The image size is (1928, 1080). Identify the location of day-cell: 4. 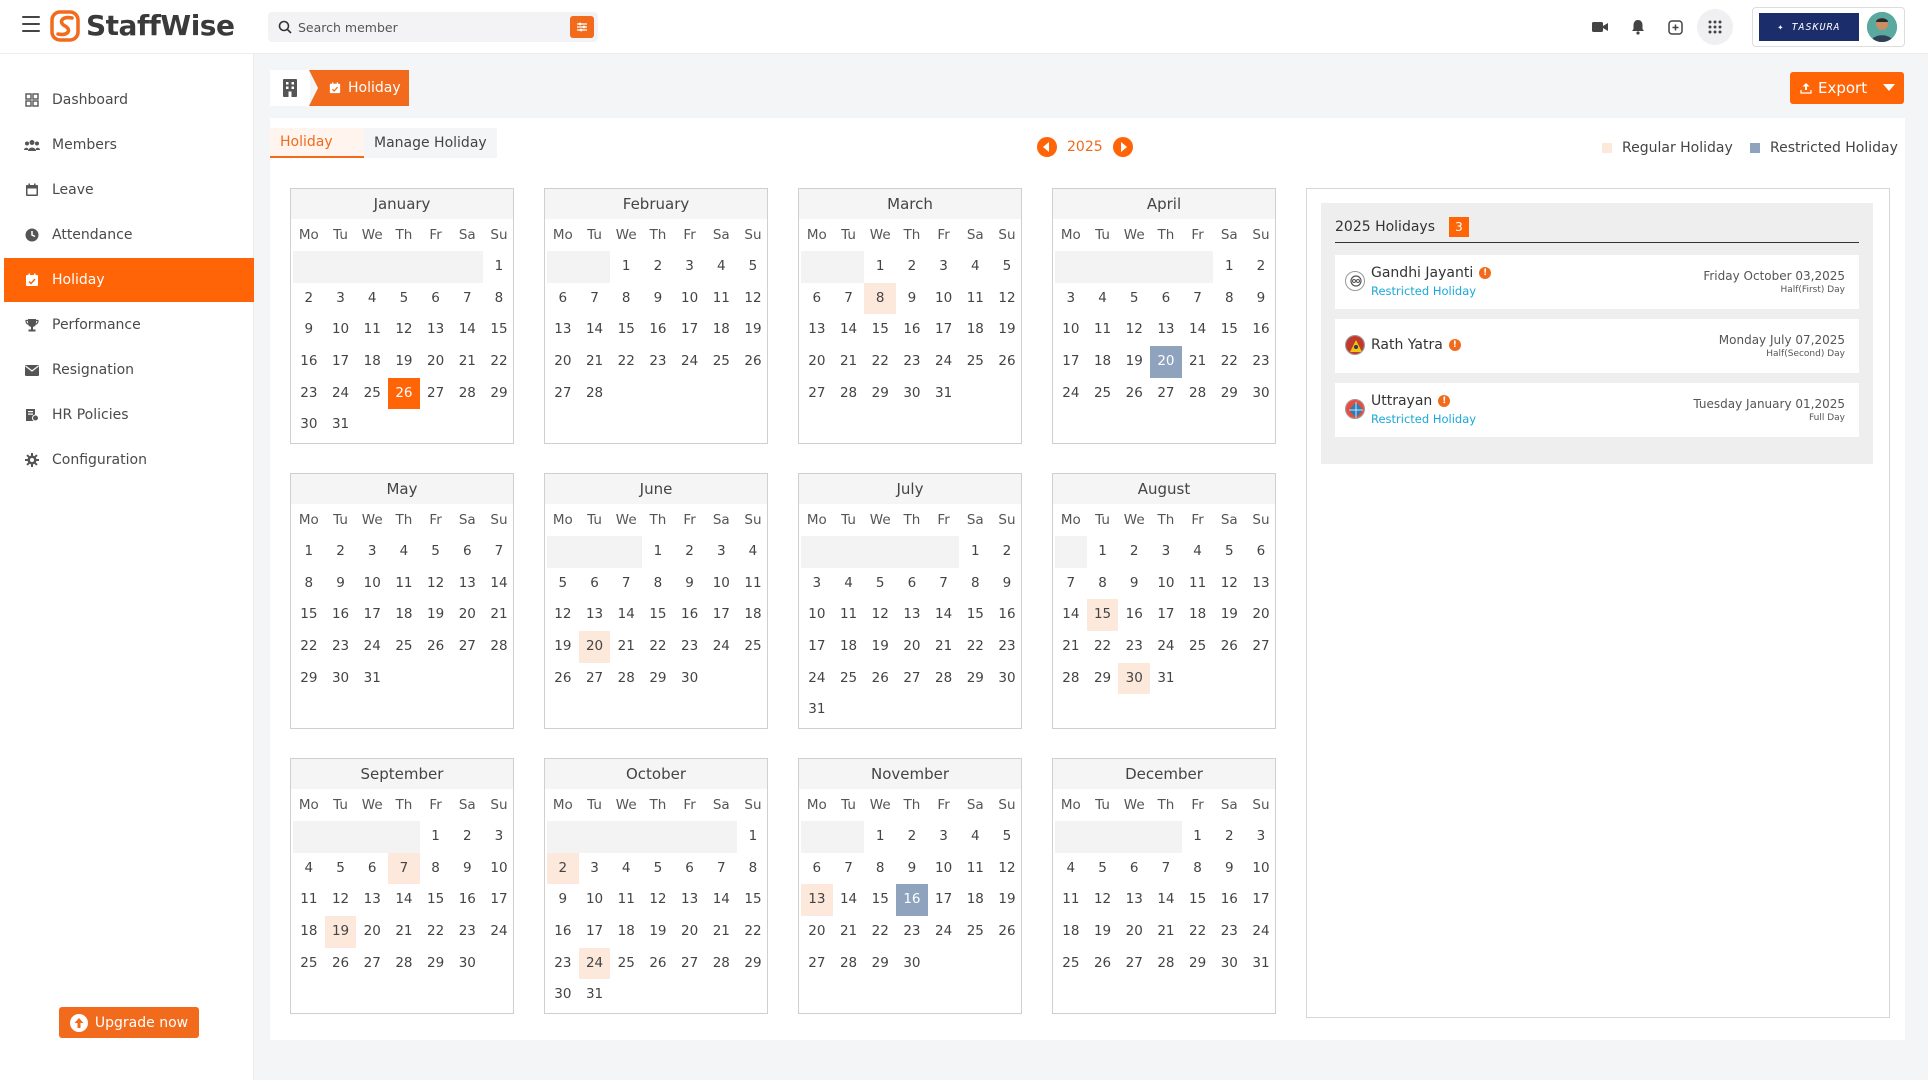
(1071, 869).